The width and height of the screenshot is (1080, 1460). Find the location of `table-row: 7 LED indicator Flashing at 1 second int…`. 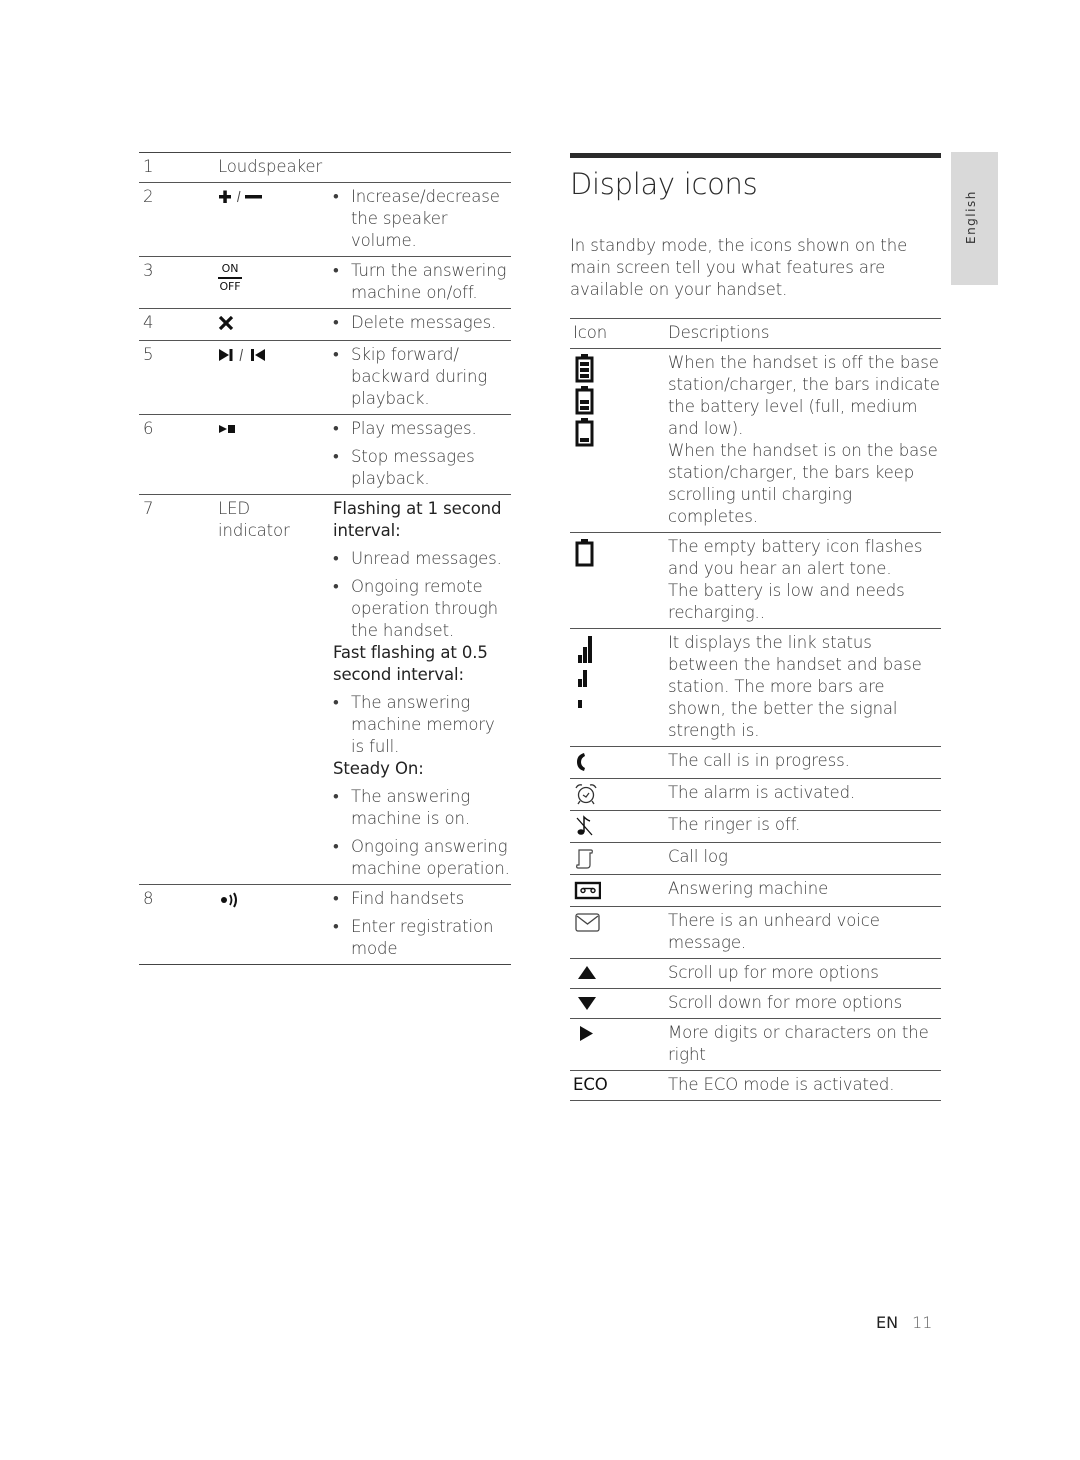

table-row: 7 LED indicator Flashing at 1 second int… is located at coordinates (325, 690).